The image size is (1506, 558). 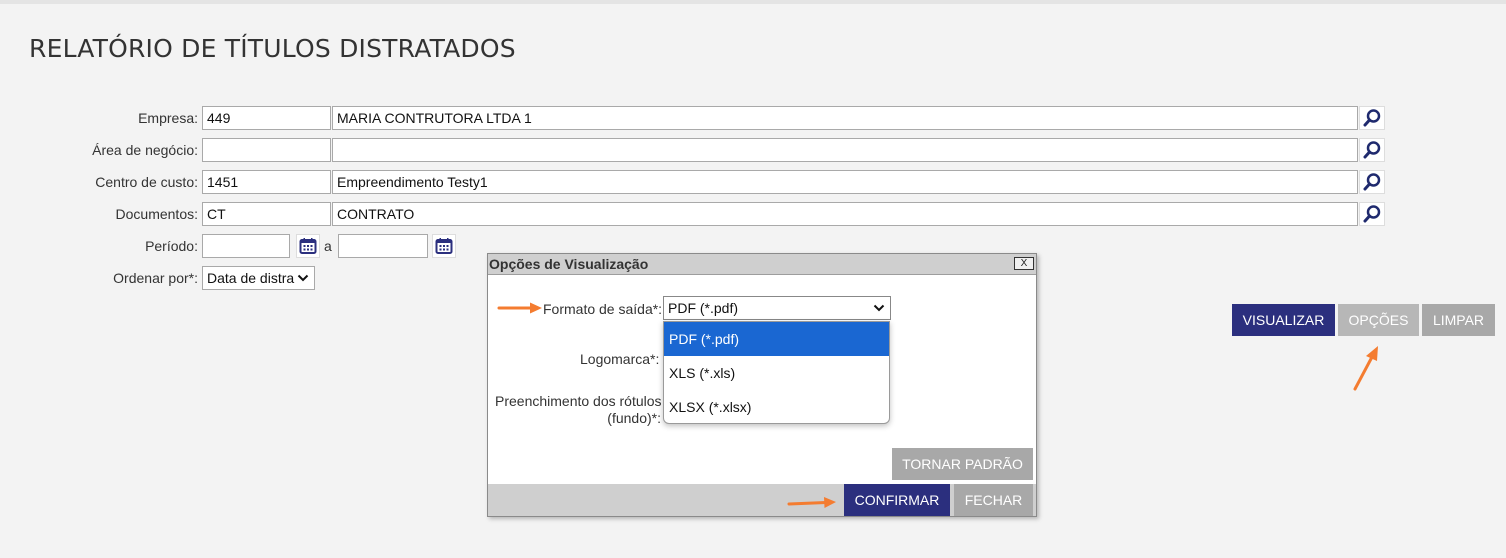 I want to click on formato-dropdown-list: PDF (*.pdf) XLS (*.xls) XLSX (*.xlsx), so click(x=776, y=372).